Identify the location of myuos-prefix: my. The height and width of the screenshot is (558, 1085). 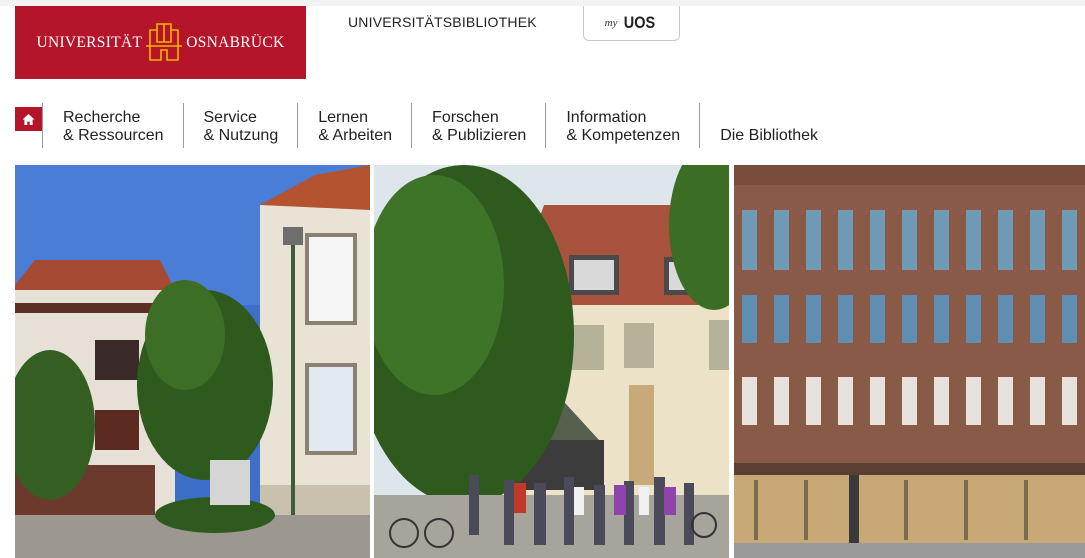
(611, 23).